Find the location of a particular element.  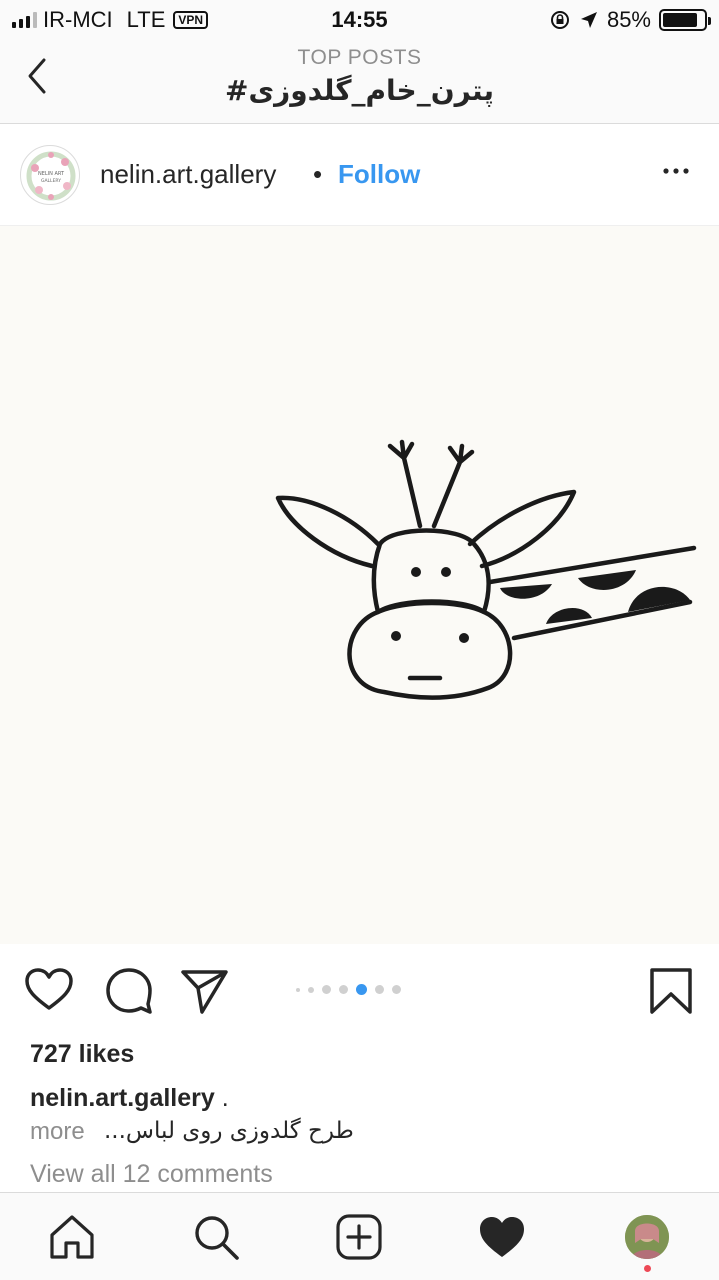

rotation-lock-icon is located at coordinates (559, 20).